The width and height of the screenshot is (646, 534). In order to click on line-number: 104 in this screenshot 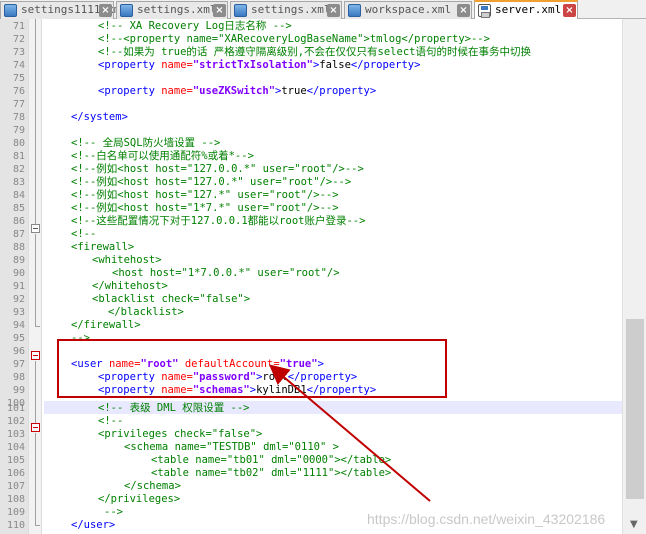, I will do `click(15, 447)`.